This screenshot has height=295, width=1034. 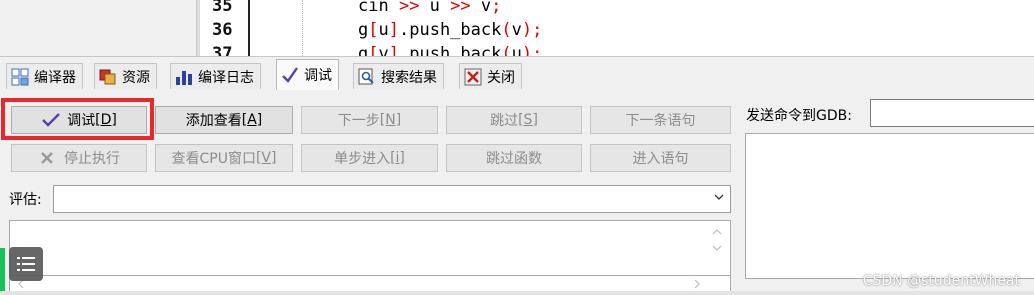 What do you see at coordinates (26, 264) in the screenshot?
I see `list-menu-icon` at bounding box center [26, 264].